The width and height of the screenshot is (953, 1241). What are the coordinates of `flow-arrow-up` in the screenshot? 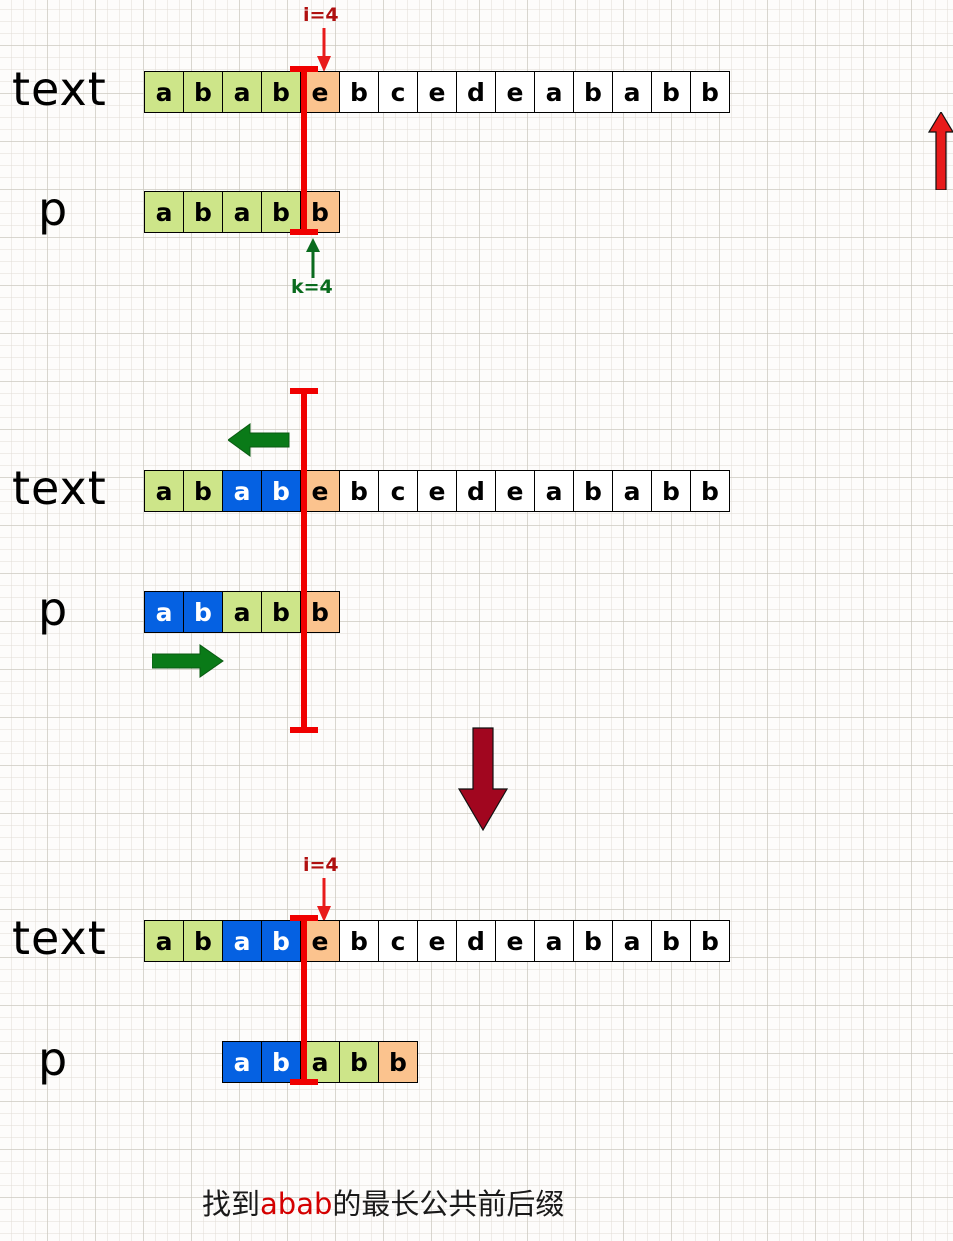 It's located at (940, 151).